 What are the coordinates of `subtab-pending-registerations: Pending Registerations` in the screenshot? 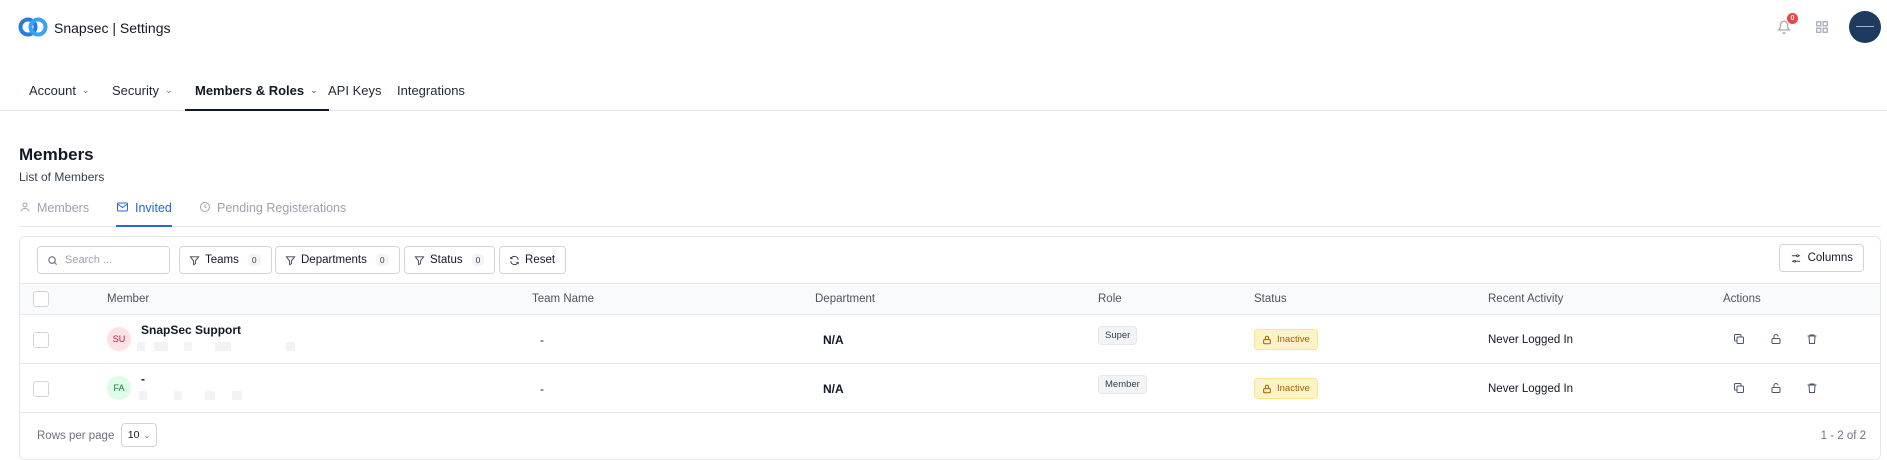 It's located at (272, 212).